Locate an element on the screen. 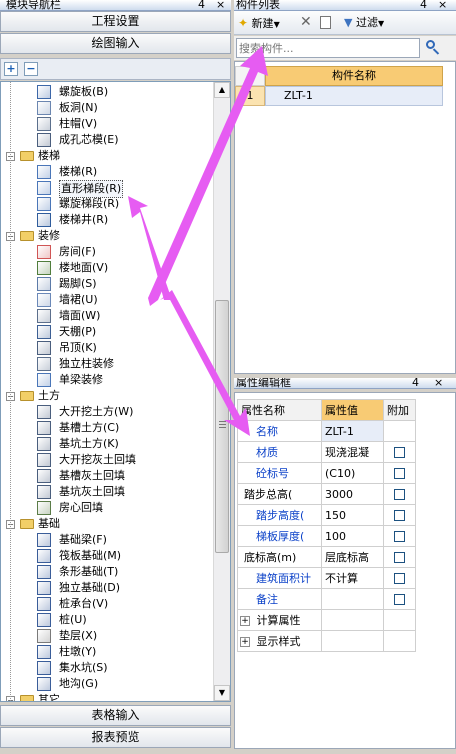 The height and width of the screenshot is (754, 456). tree-item: 桩(U) is located at coordinates (107, 620).